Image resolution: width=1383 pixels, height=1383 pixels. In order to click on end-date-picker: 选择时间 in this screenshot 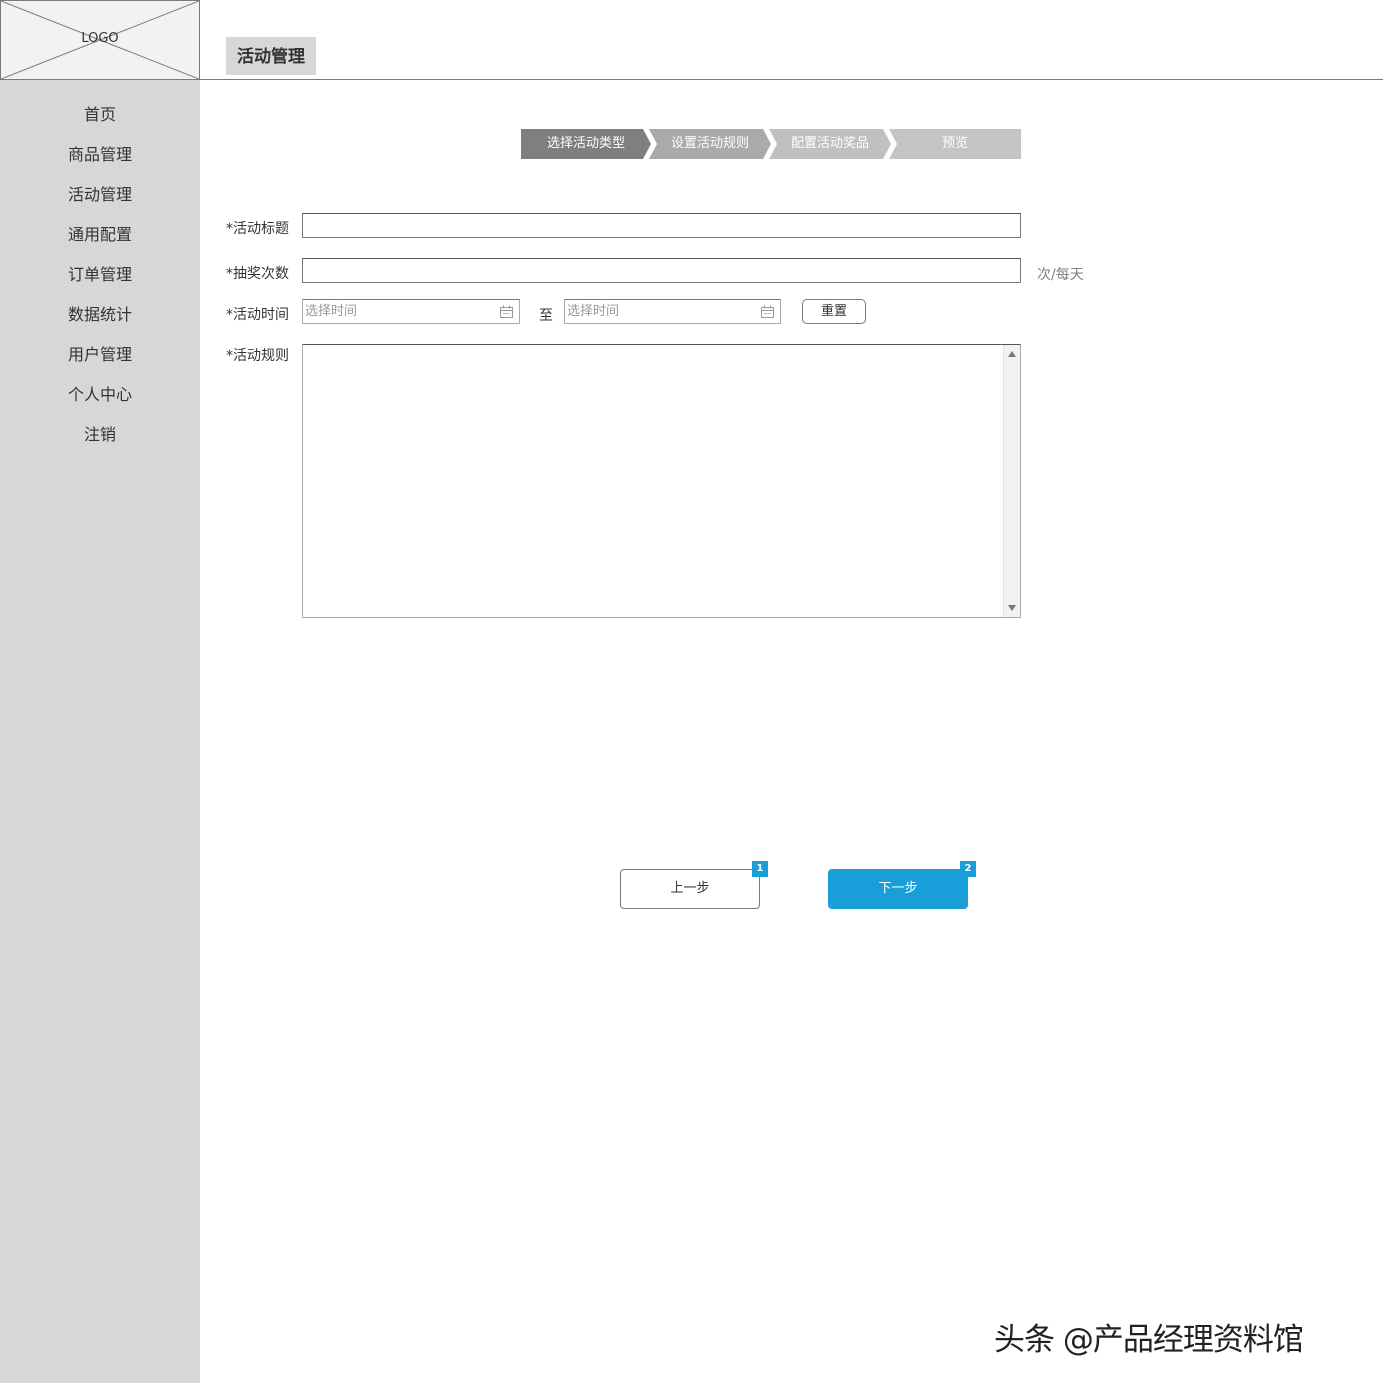, I will do `click(672, 311)`.